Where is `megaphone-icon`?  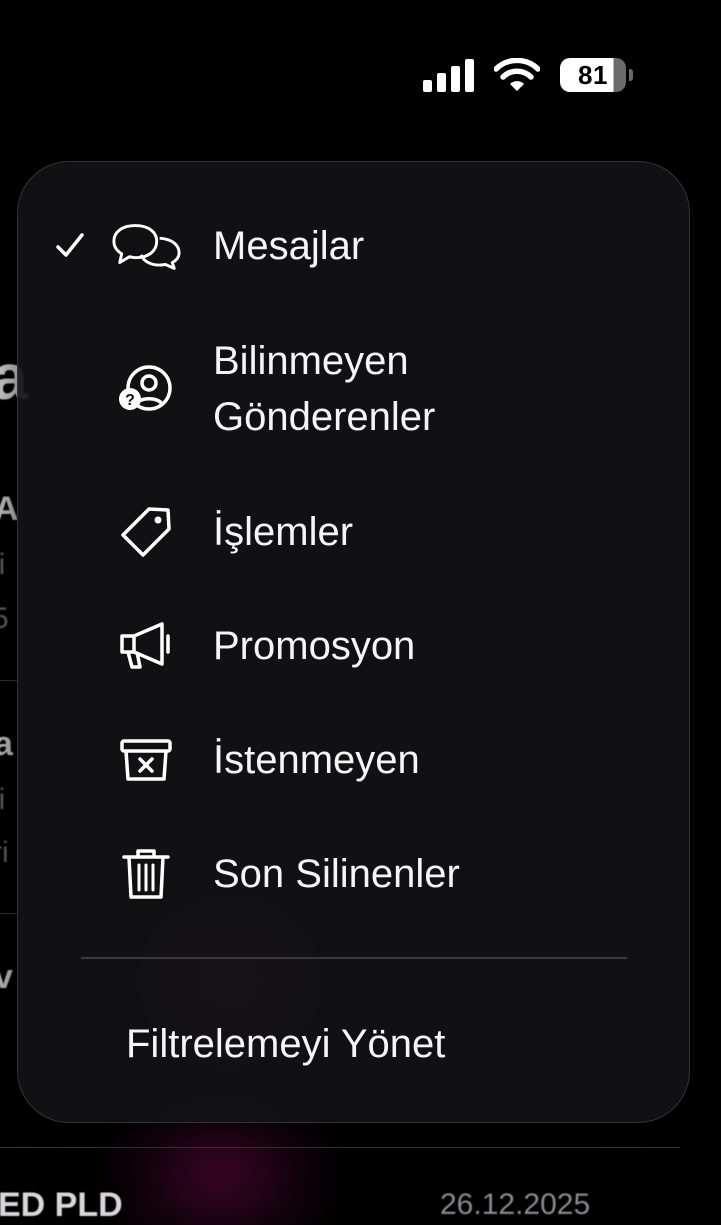 megaphone-icon is located at coordinates (146, 646).